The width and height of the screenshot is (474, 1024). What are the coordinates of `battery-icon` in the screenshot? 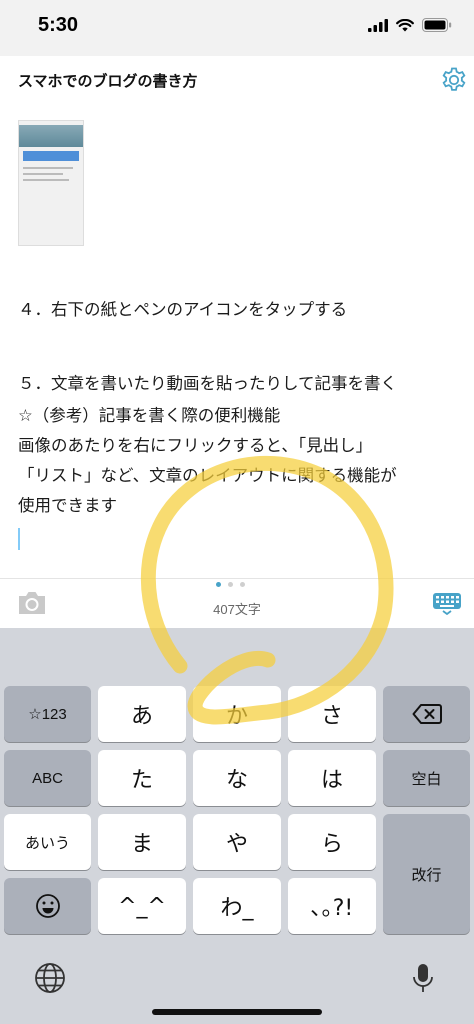 It's located at (437, 25).